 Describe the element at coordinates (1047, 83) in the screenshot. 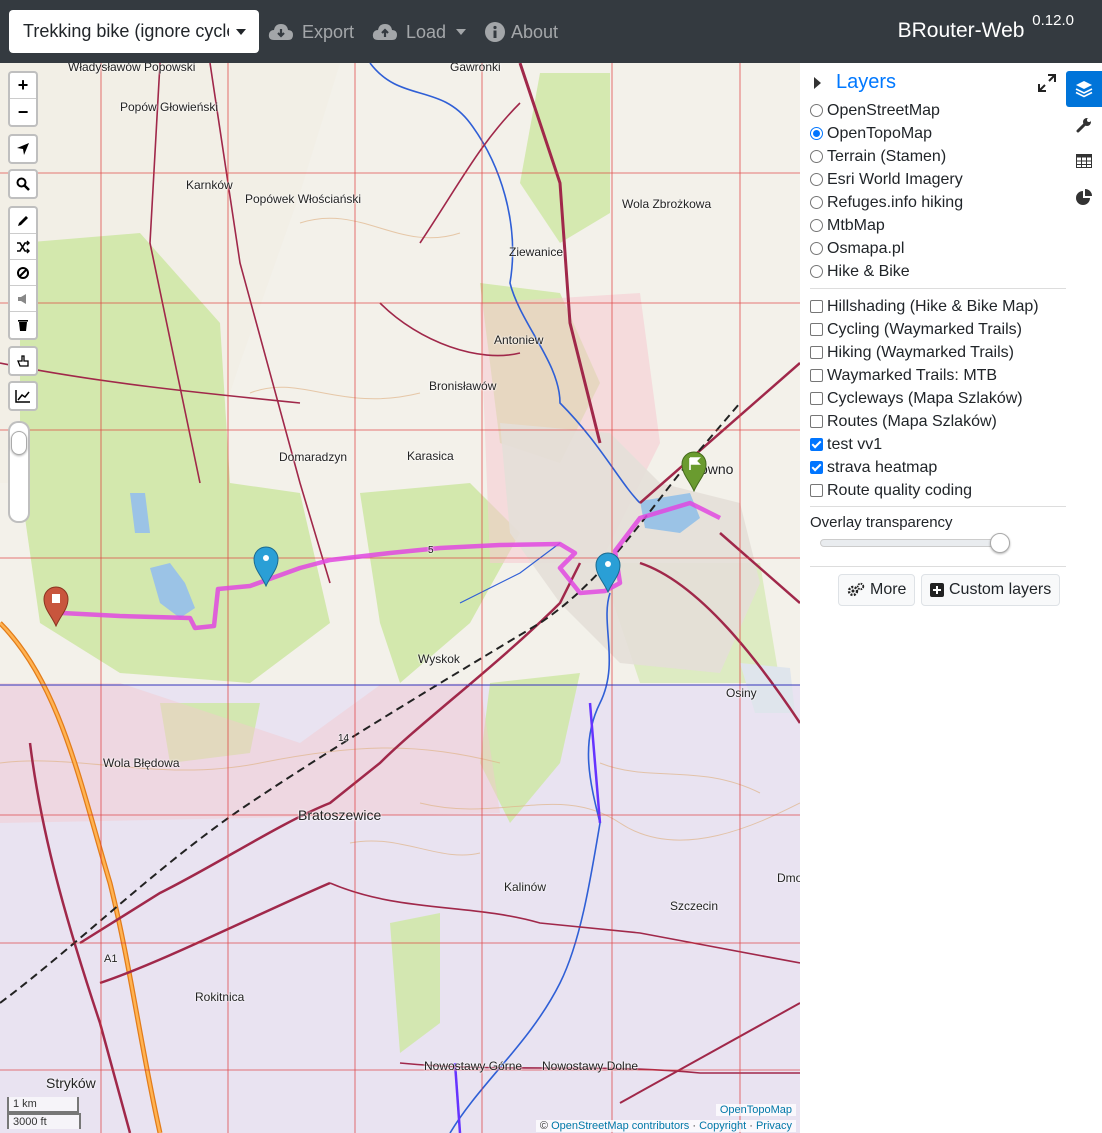

I see `expand-icon` at that location.